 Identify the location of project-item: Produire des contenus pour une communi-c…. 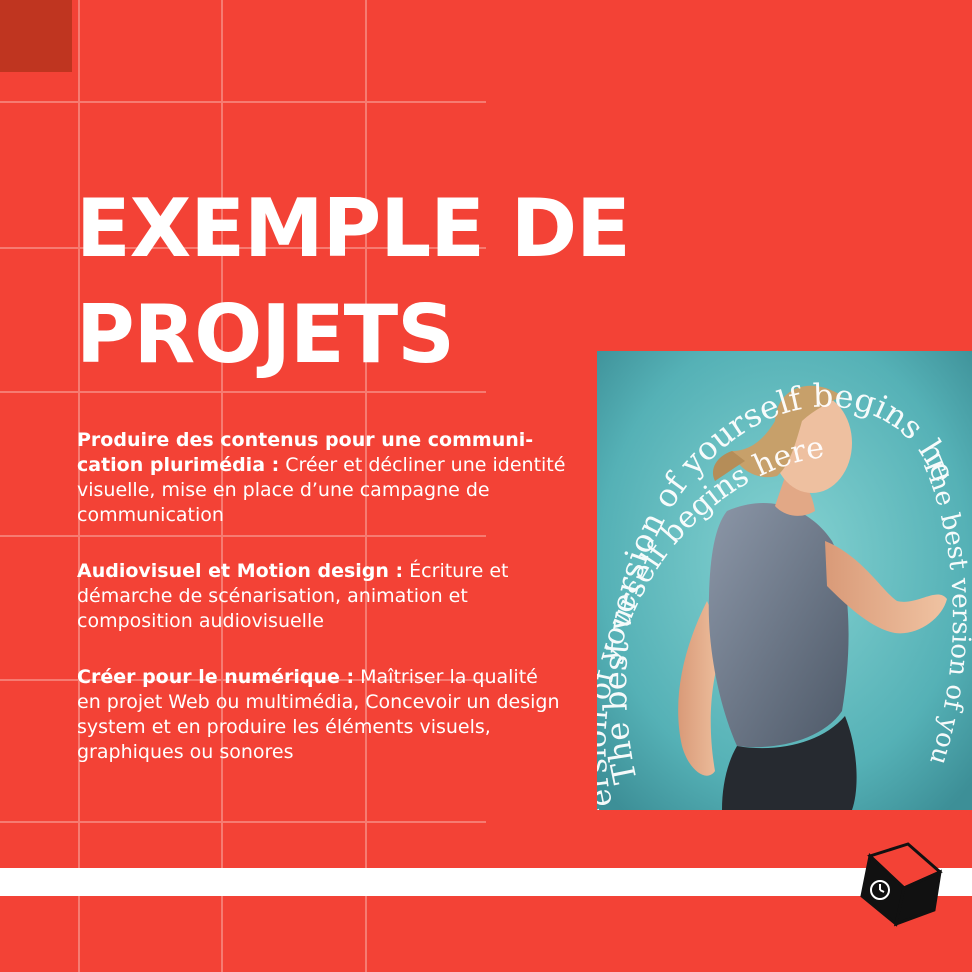
(322, 478).